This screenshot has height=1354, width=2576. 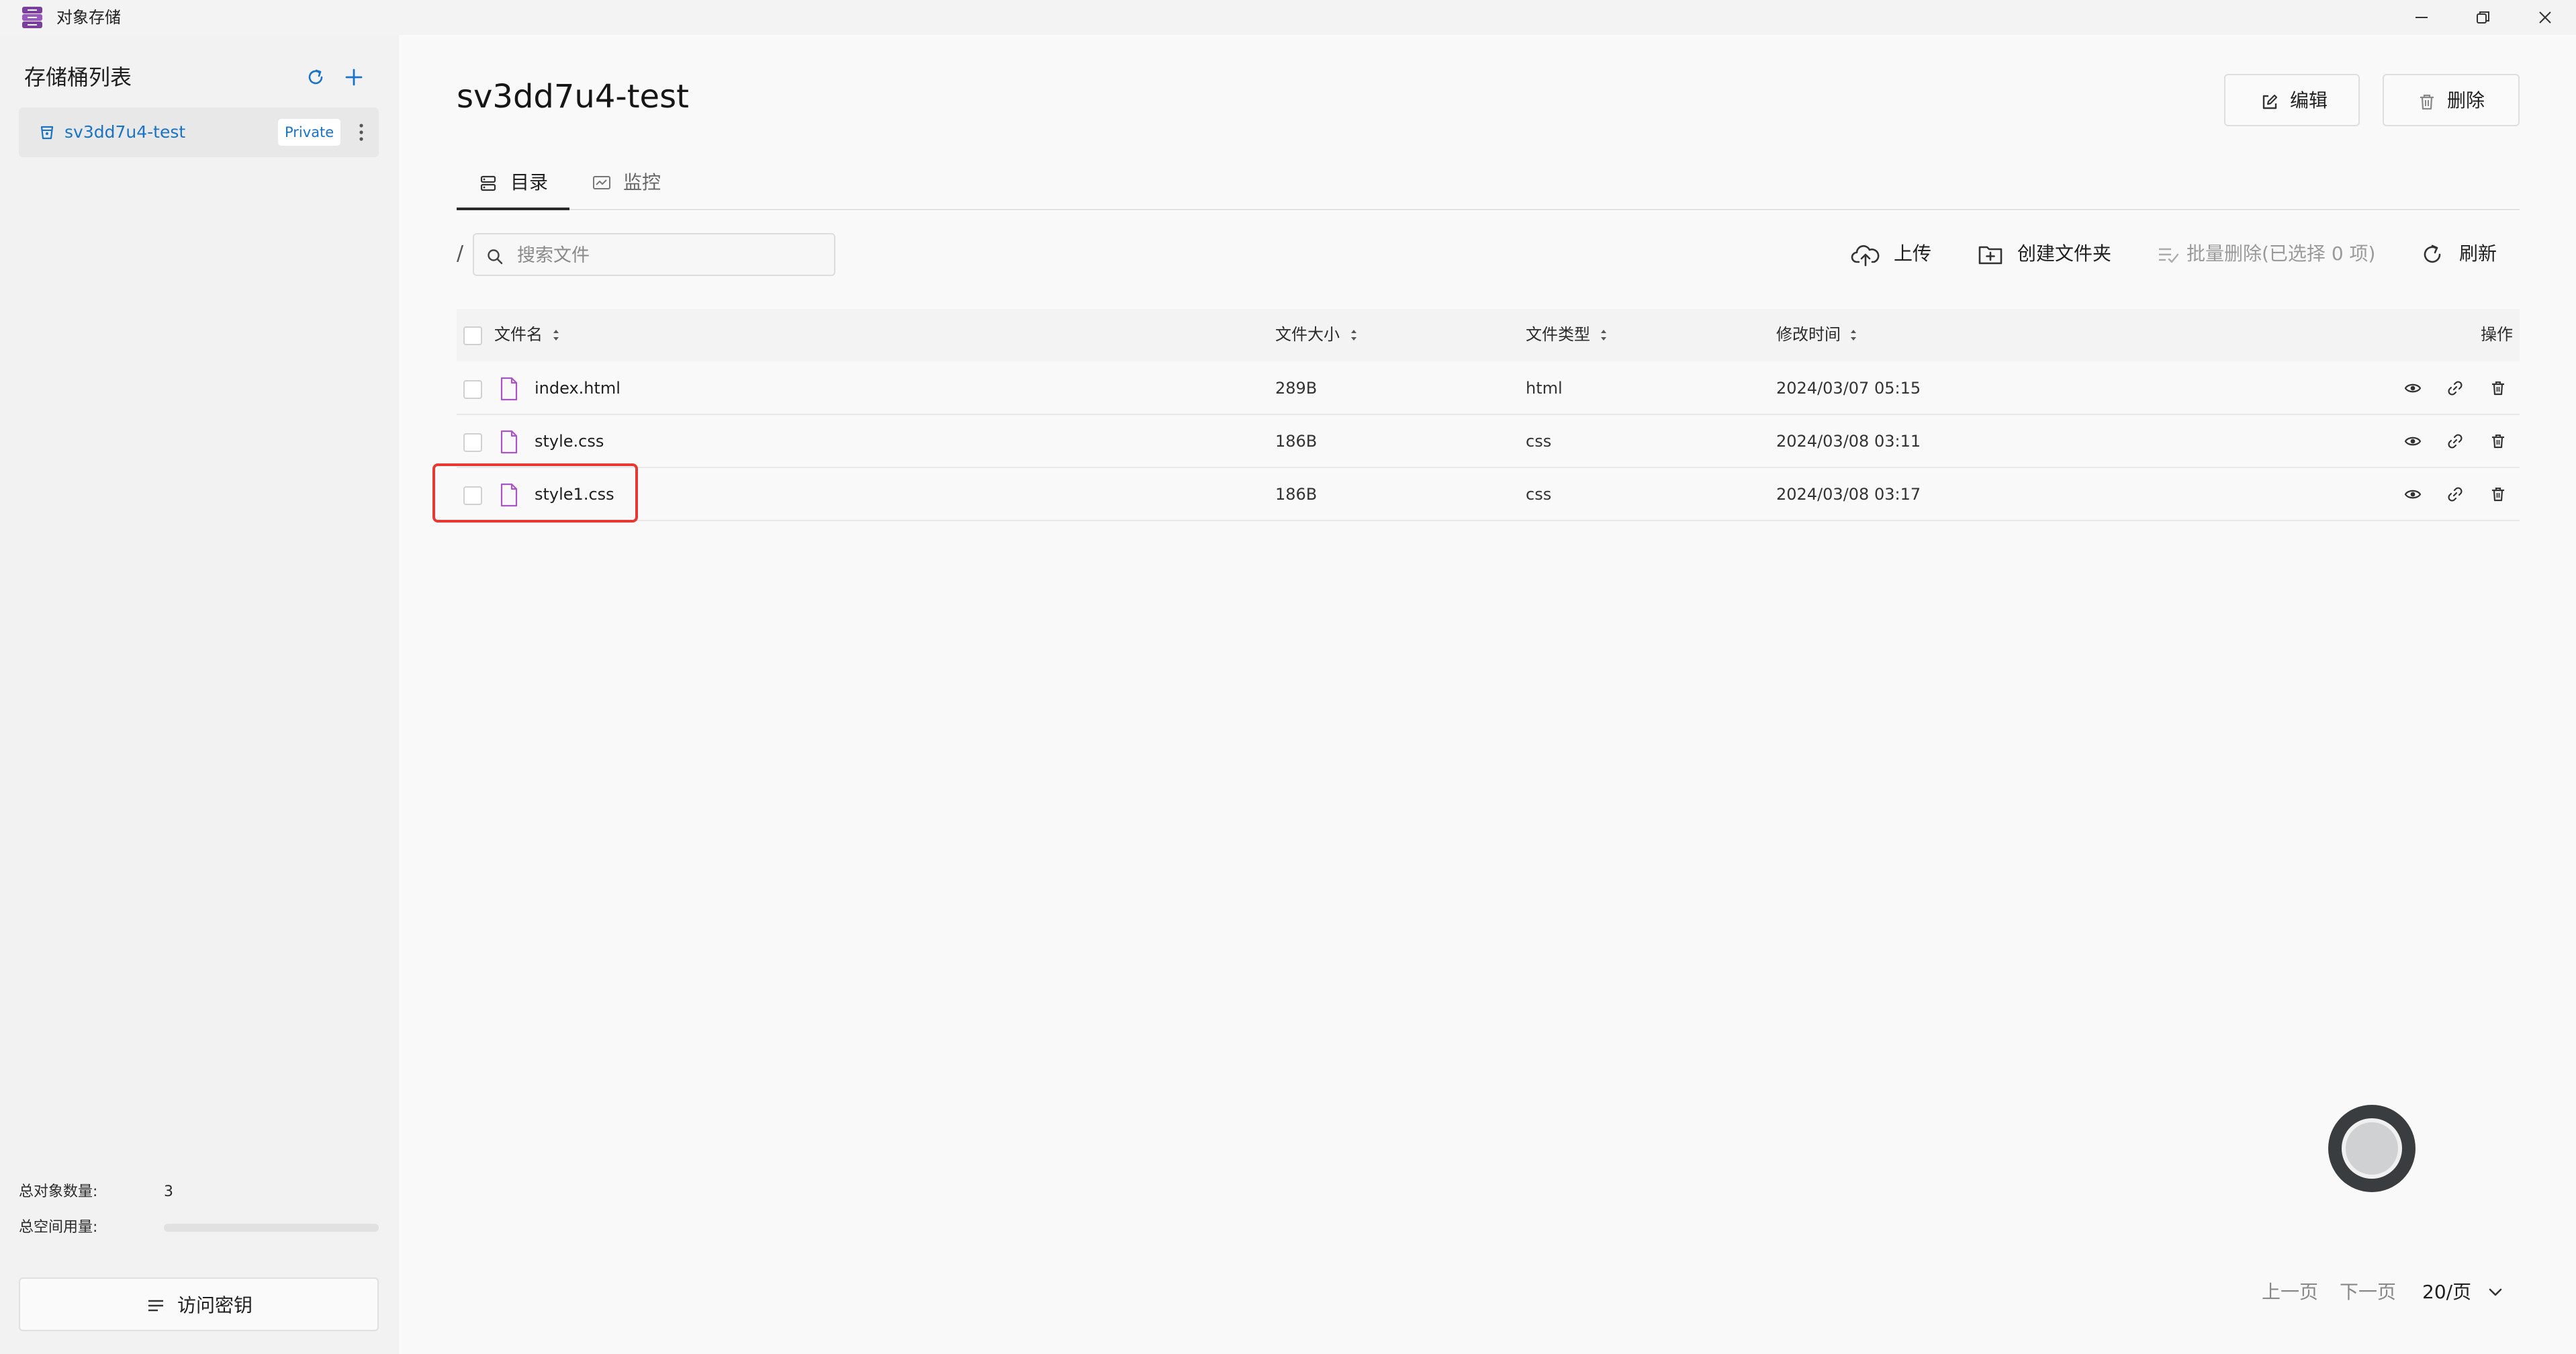 What do you see at coordinates (316, 77) in the screenshot?
I see `refresh-buckets-icon` at bounding box center [316, 77].